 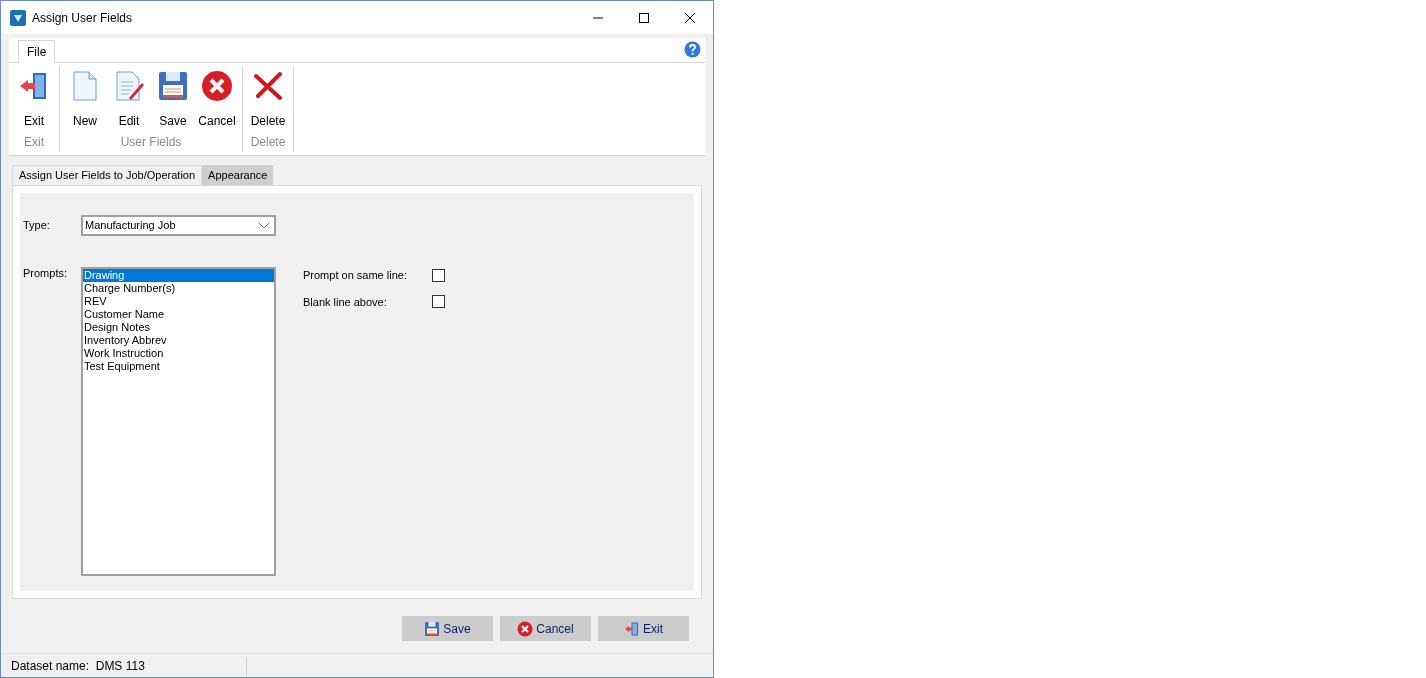 I want to click on x-mark-icon, so click(x=268, y=86).